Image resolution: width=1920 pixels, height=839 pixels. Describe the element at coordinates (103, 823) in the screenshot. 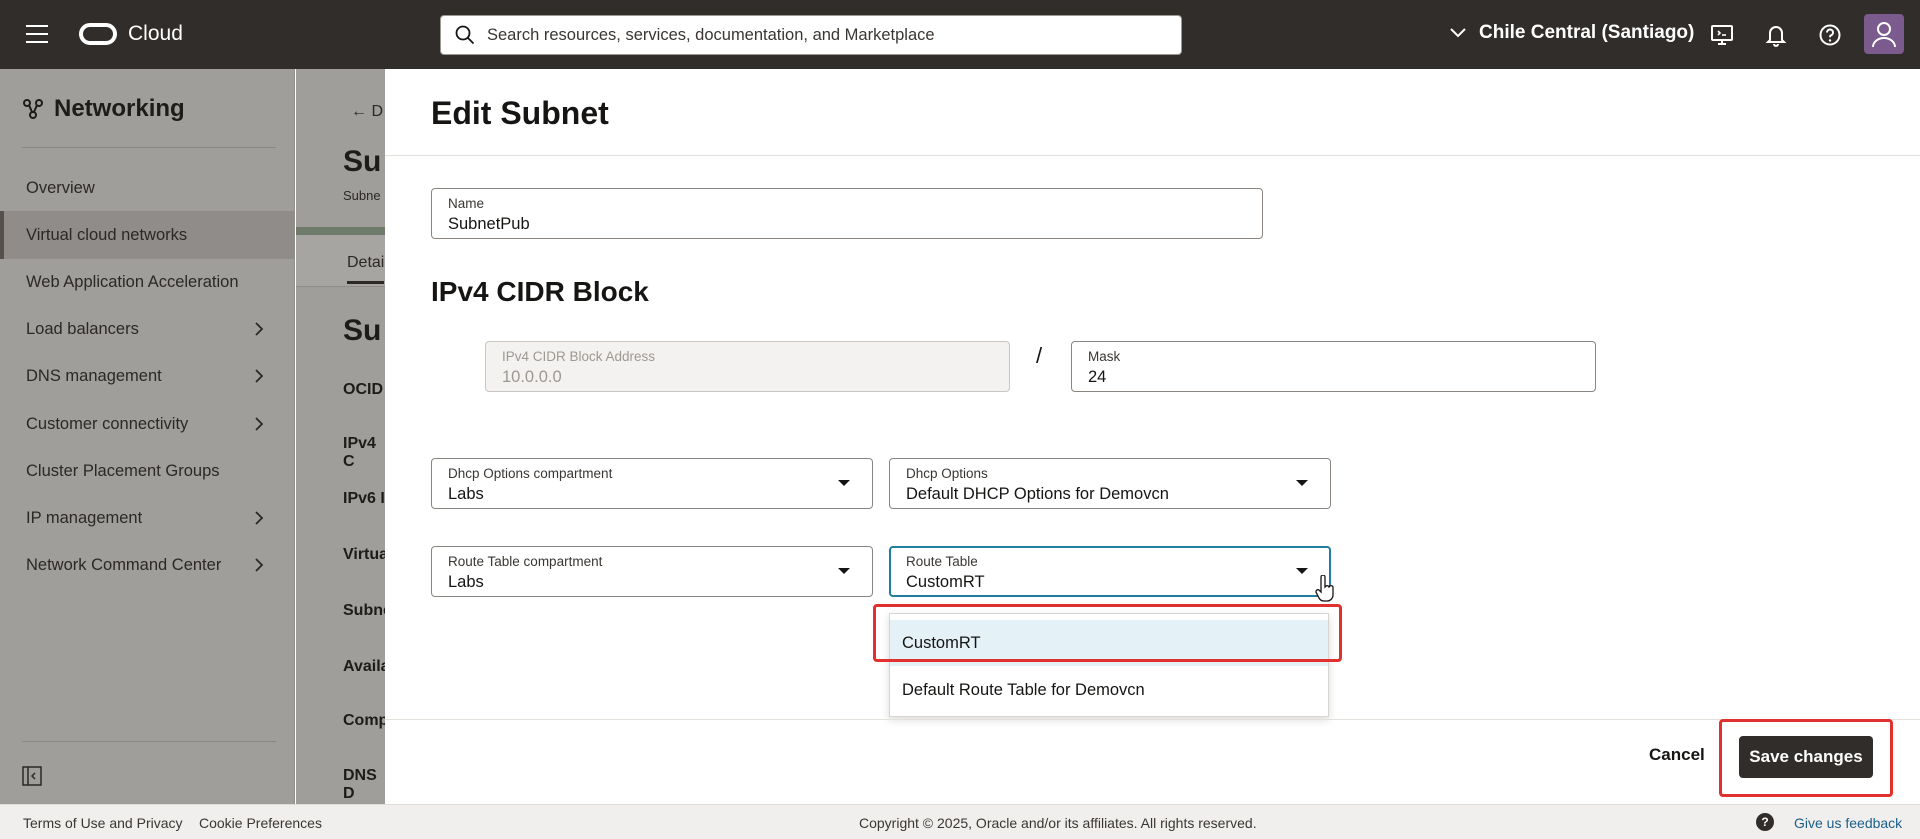

I see `terms-link: Terms of Use and Privacy` at that location.